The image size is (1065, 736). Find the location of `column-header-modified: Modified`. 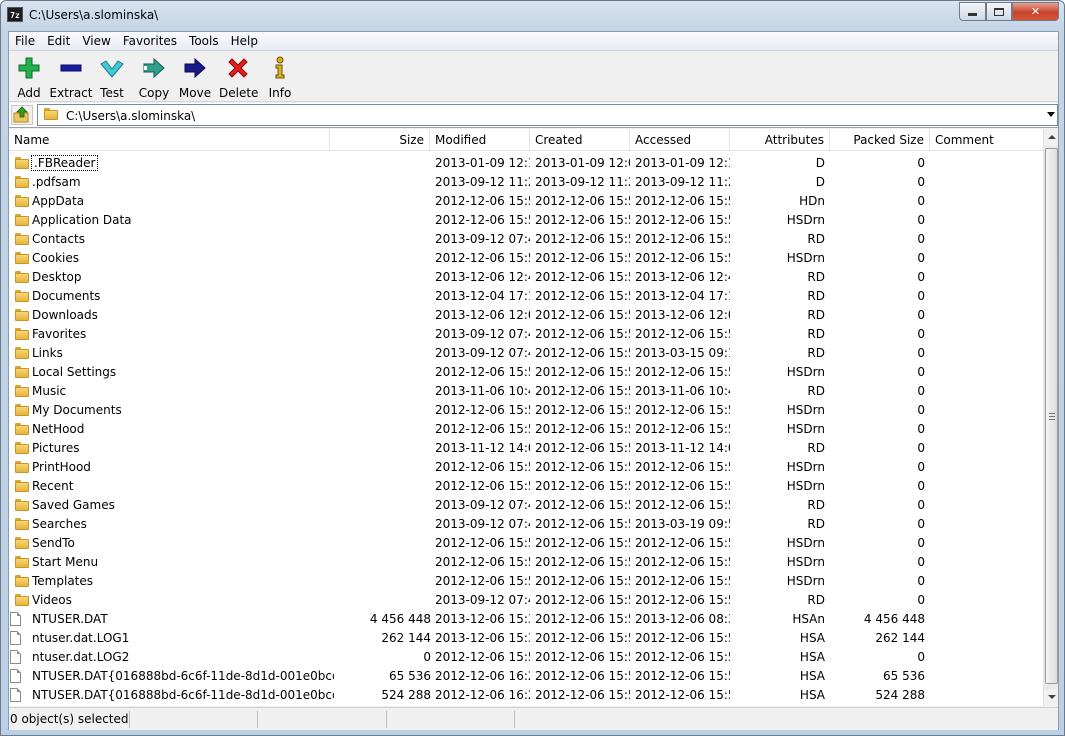

column-header-modified: Modified is located at coordinates (480, 140).